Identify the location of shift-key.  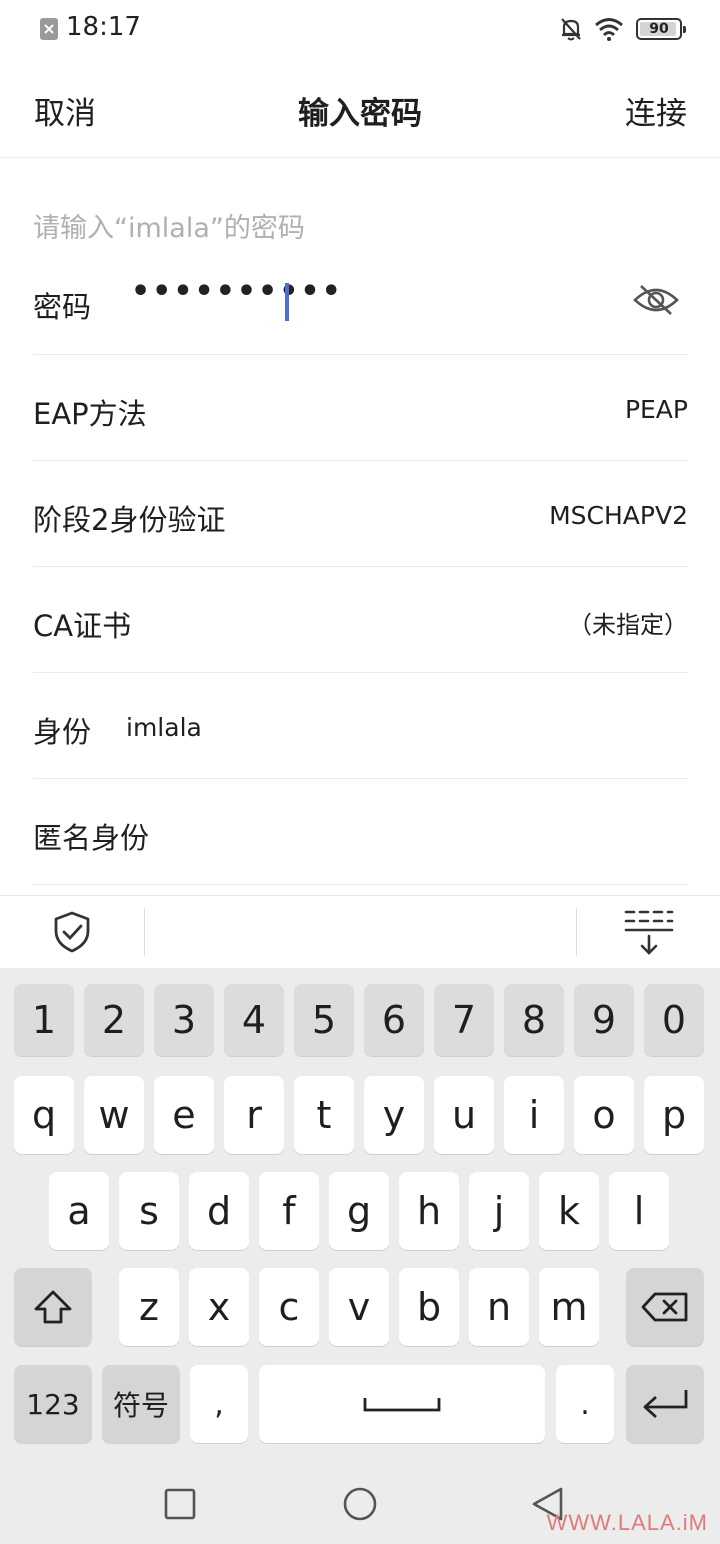
(53, 1307).